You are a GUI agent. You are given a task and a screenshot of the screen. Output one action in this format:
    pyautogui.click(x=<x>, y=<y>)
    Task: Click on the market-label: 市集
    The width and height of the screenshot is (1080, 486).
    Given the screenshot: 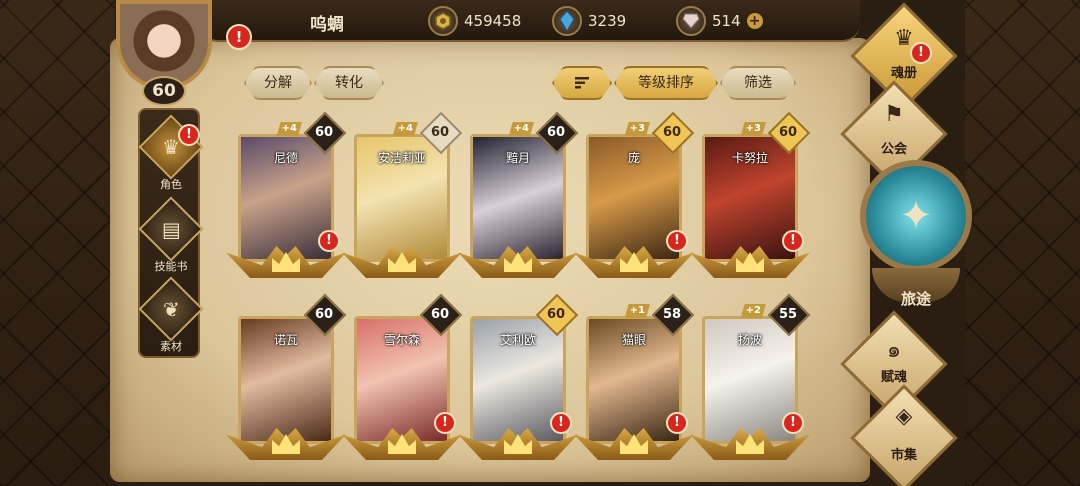 What is the action you would take?
    pyautogui.click(x=903, y=455)
    